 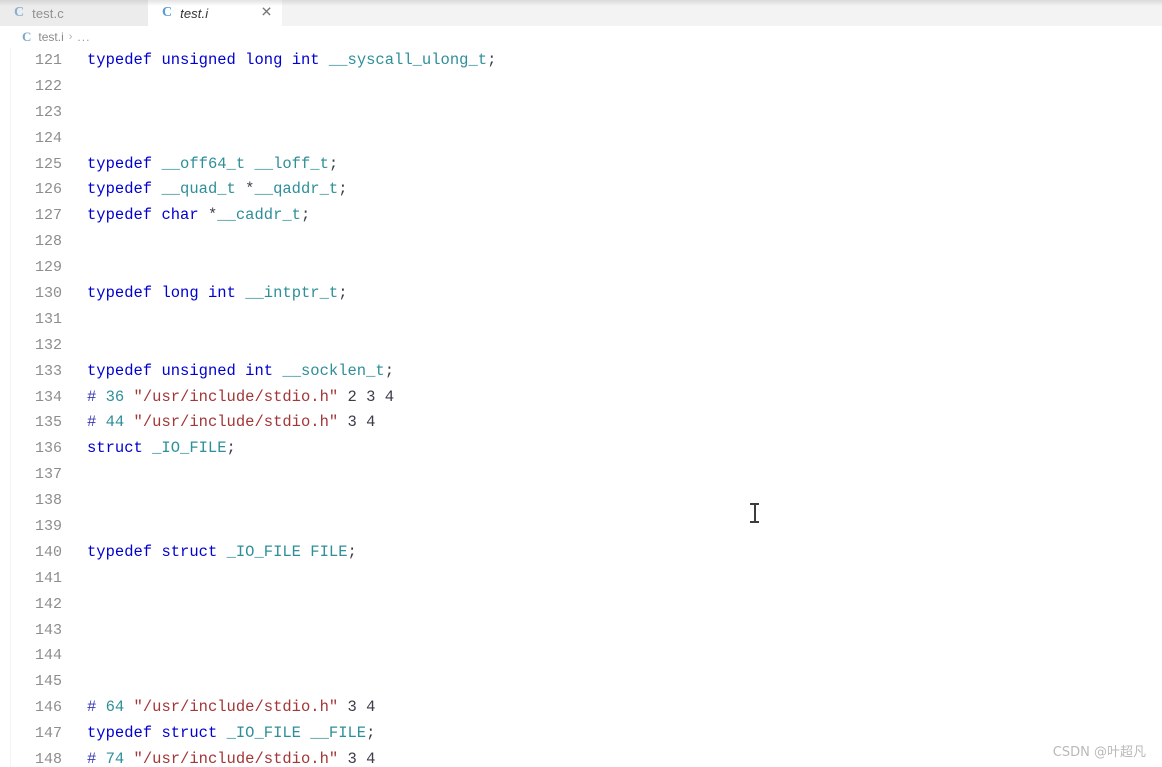 I want to click on token-typ: _IO_FILE, so click(x=263, y=733).